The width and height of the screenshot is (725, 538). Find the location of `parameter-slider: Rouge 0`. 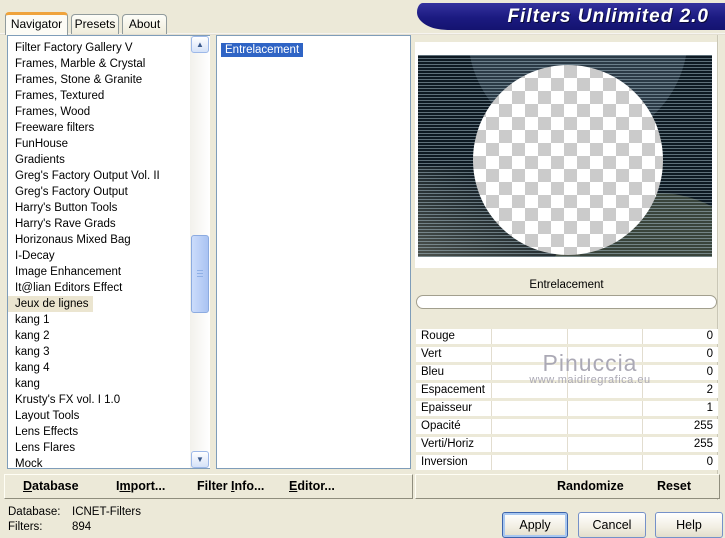

parameter-slider: Rouge 0 is located at coordinates (567, 336).